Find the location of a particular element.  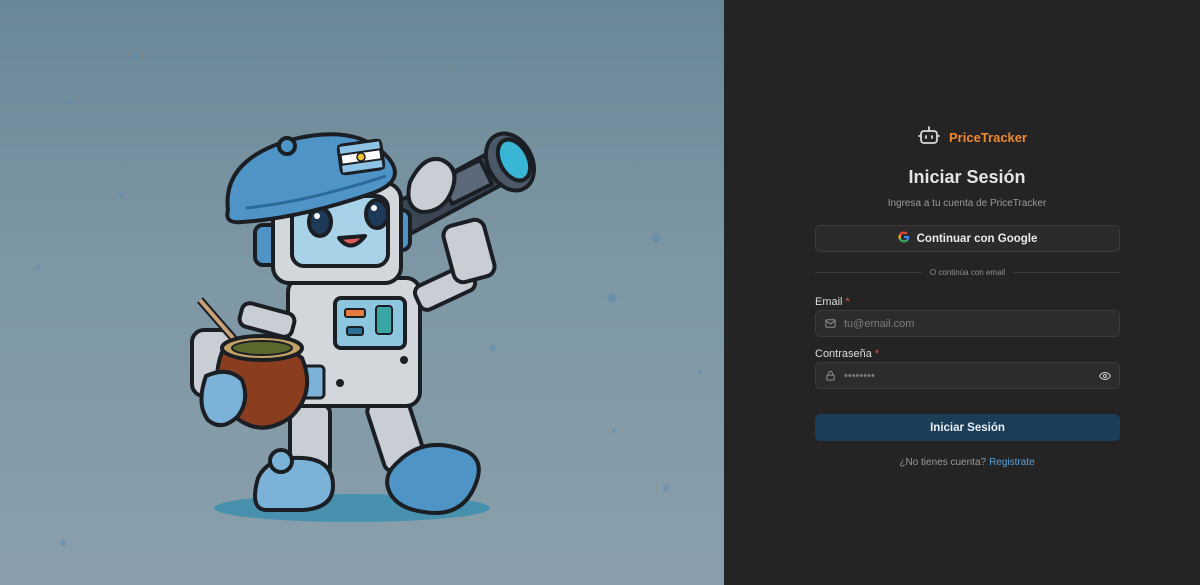

mail-icon is located at coordinates (830, 324).